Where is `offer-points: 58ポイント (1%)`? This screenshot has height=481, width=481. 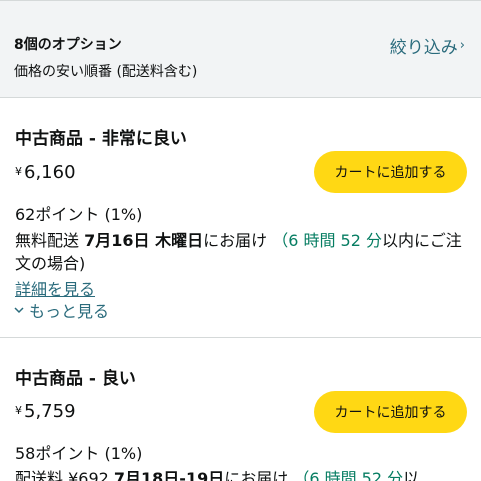
offer-points: 58ポイント (1%) is located at coordinates (79, 453).